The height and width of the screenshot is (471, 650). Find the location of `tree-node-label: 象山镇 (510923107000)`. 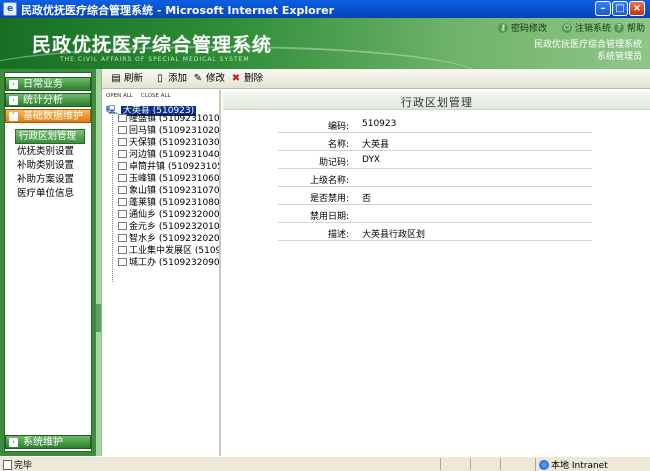

tree-node-label: 象山镇 (510923107000) is located at coordinates (174, 191).